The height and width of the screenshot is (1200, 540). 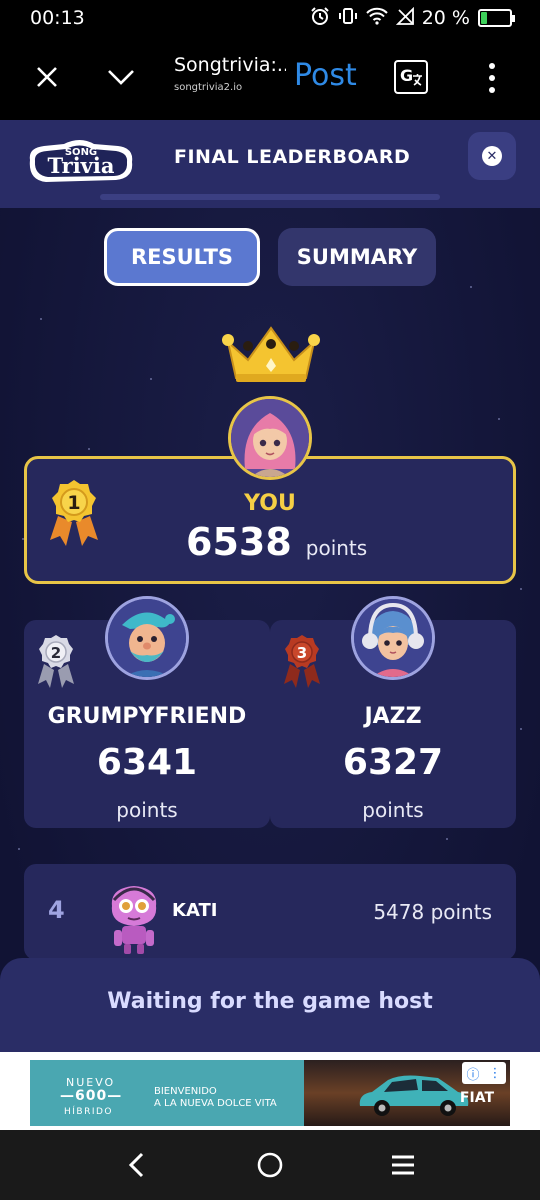 I want to click on kati-avatar, so click(x=134, y=917).